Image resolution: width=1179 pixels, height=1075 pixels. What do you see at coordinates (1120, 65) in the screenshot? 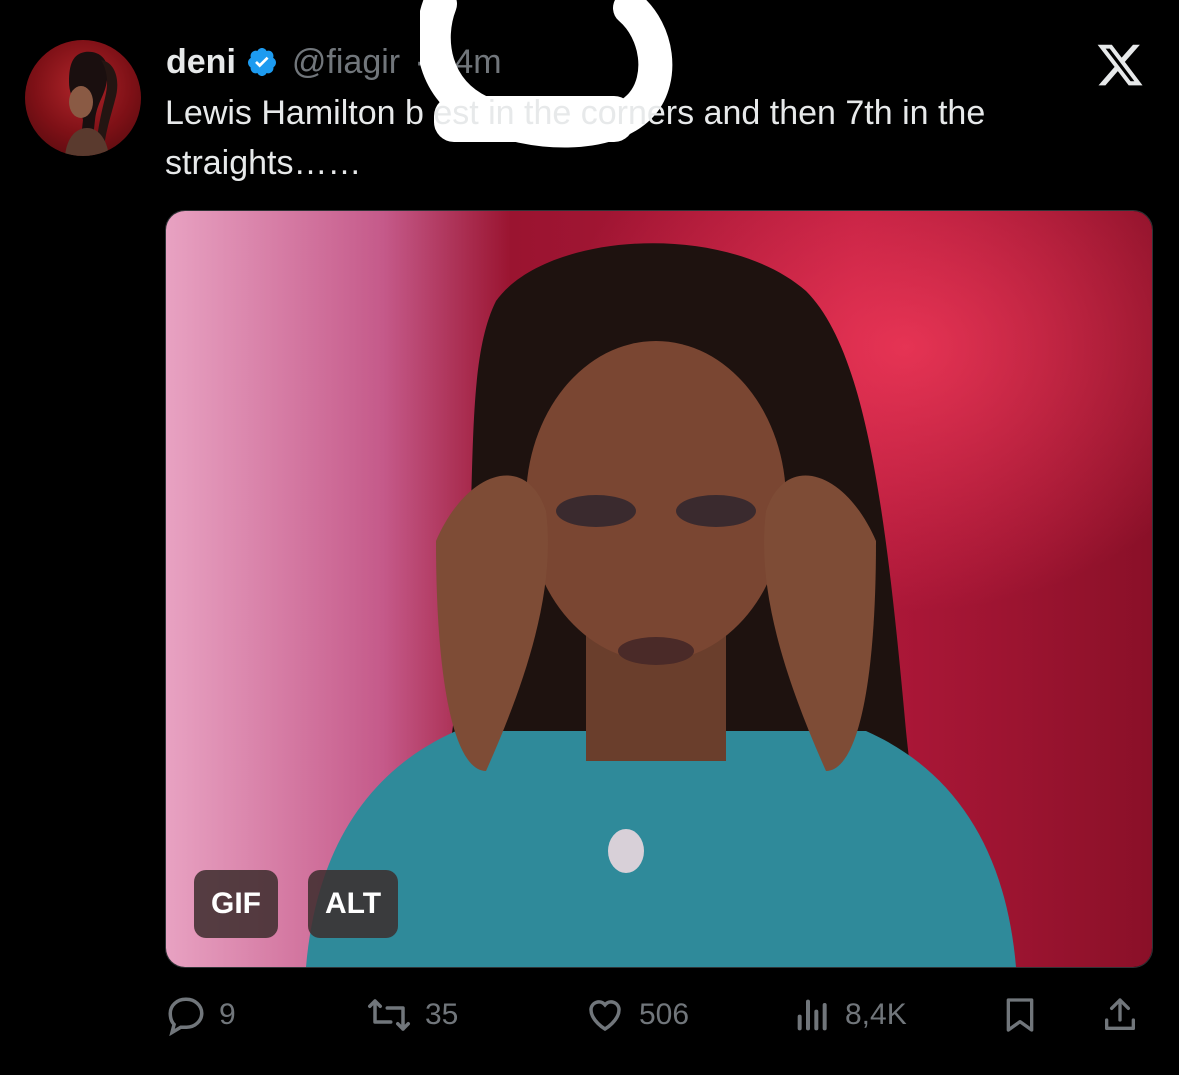
I see `x-logo-icon` at bounding box center [1120, 65].